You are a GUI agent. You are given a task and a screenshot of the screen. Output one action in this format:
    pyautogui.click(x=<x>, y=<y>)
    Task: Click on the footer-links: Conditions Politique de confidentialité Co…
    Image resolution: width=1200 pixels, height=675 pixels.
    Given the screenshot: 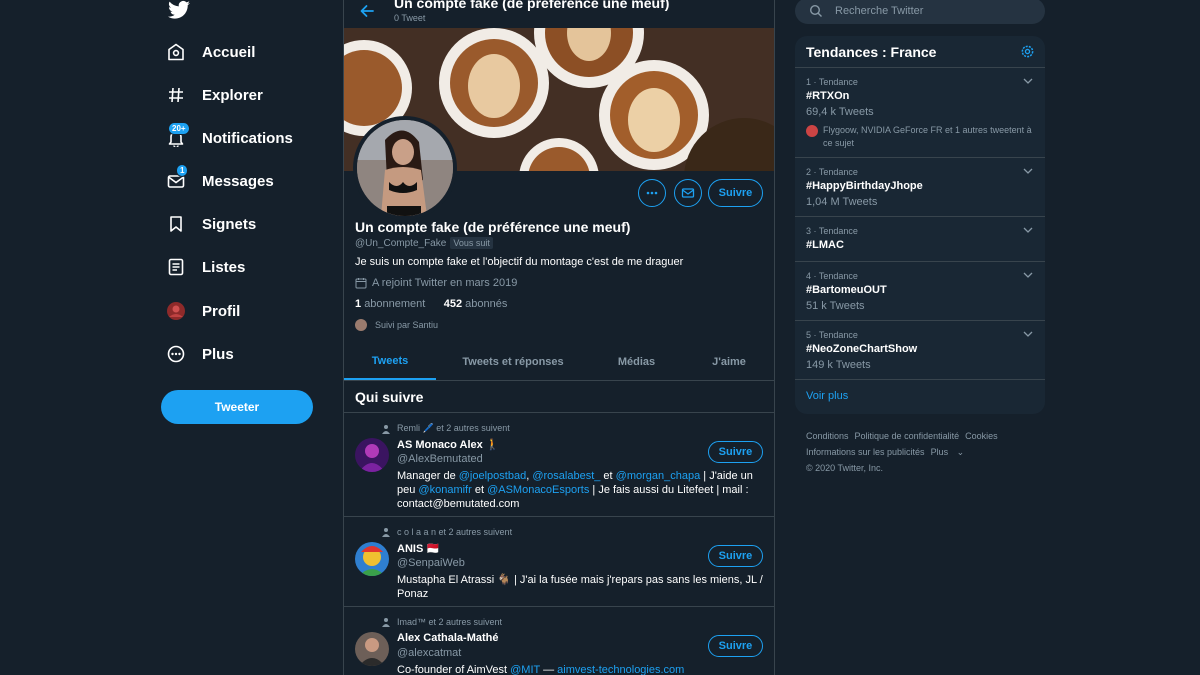 What is the action you would take?
    pyautogui.click(x=926, y=452)
    